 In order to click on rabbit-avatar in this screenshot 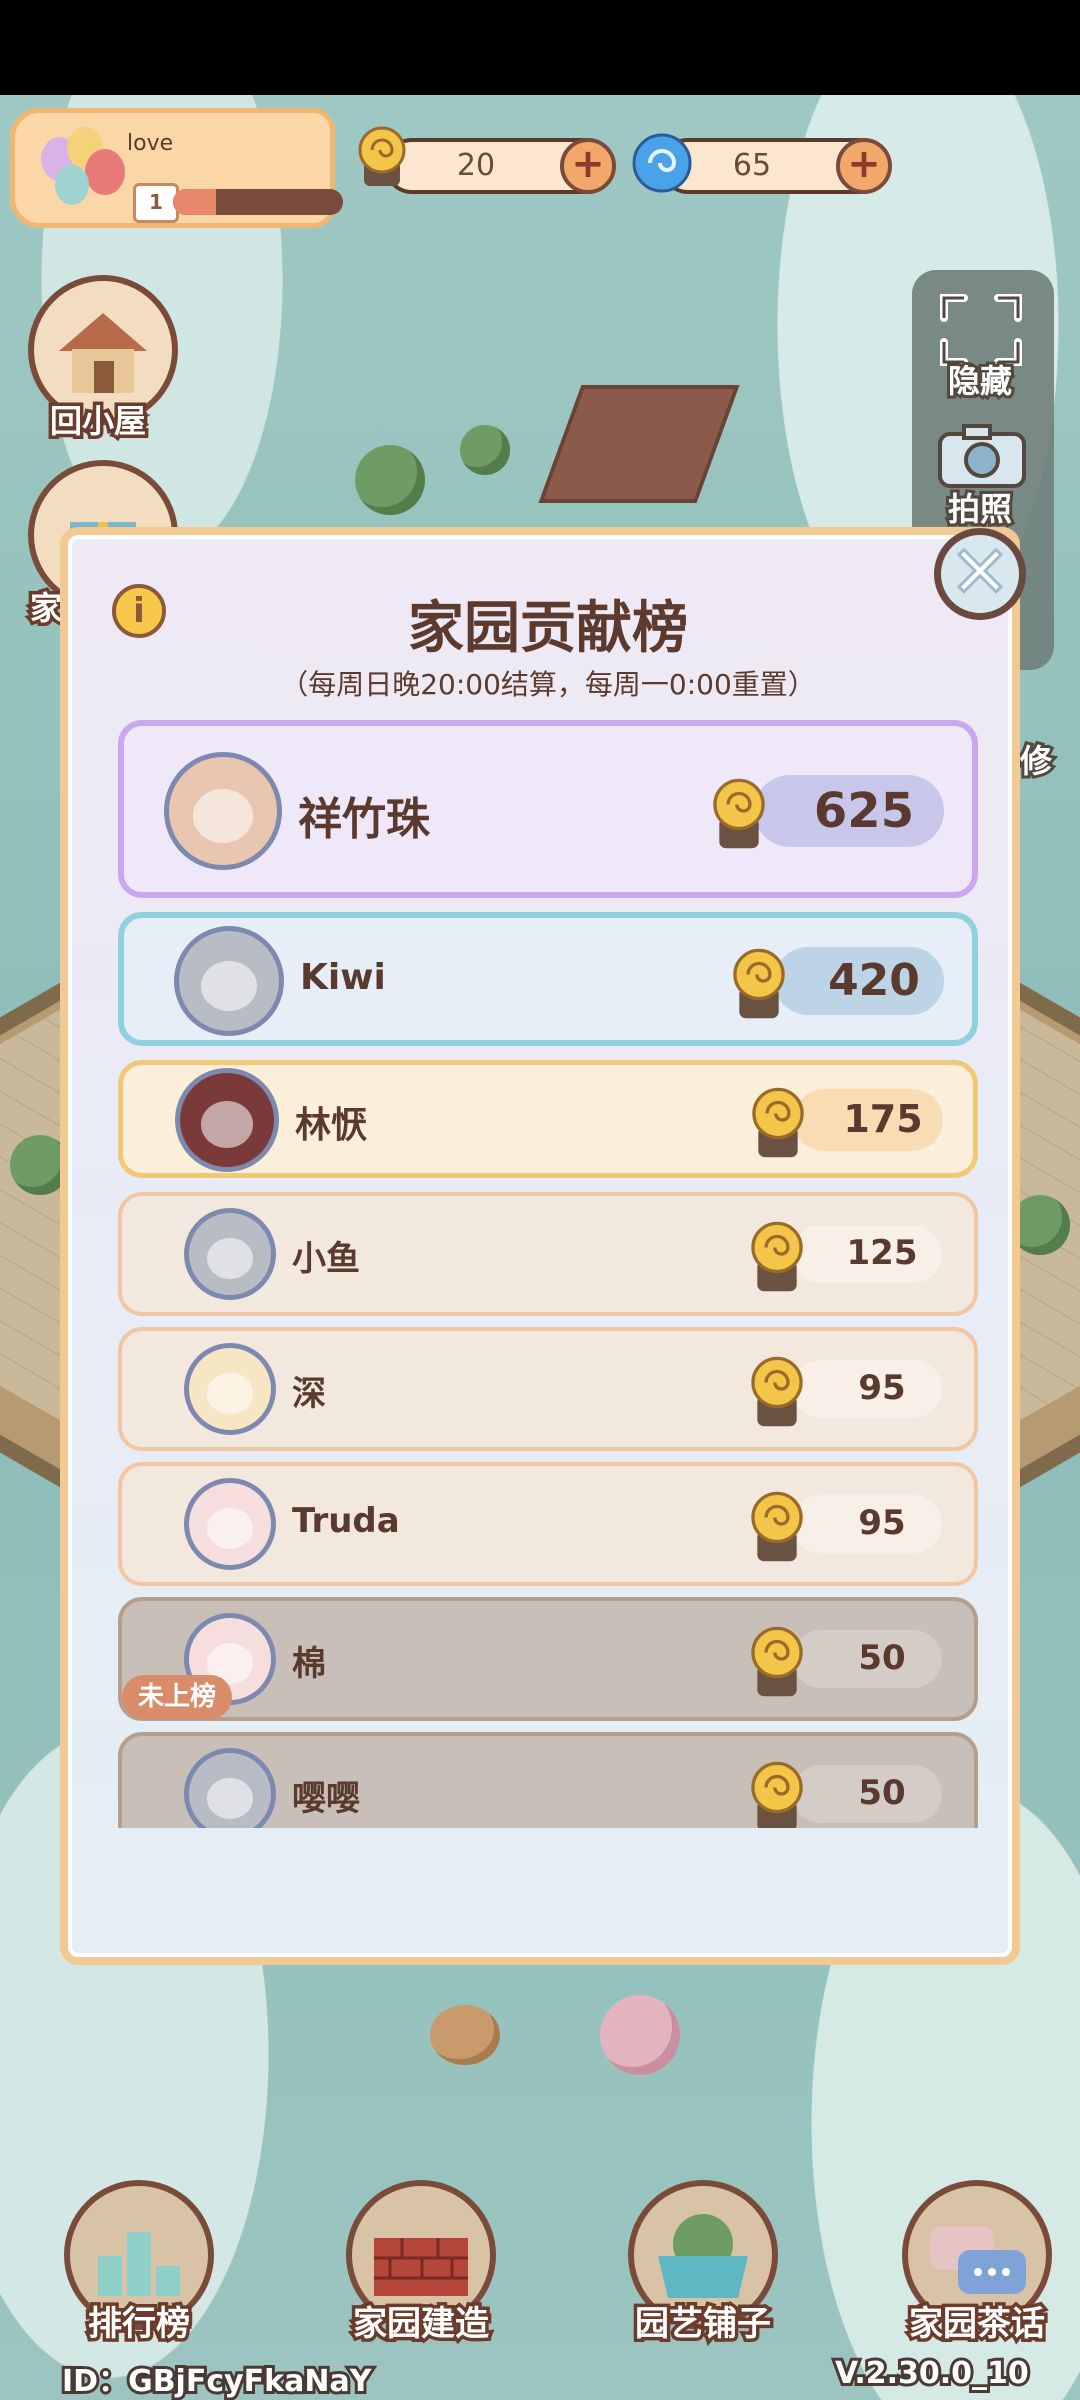, I will do `click(230, 1524)`.